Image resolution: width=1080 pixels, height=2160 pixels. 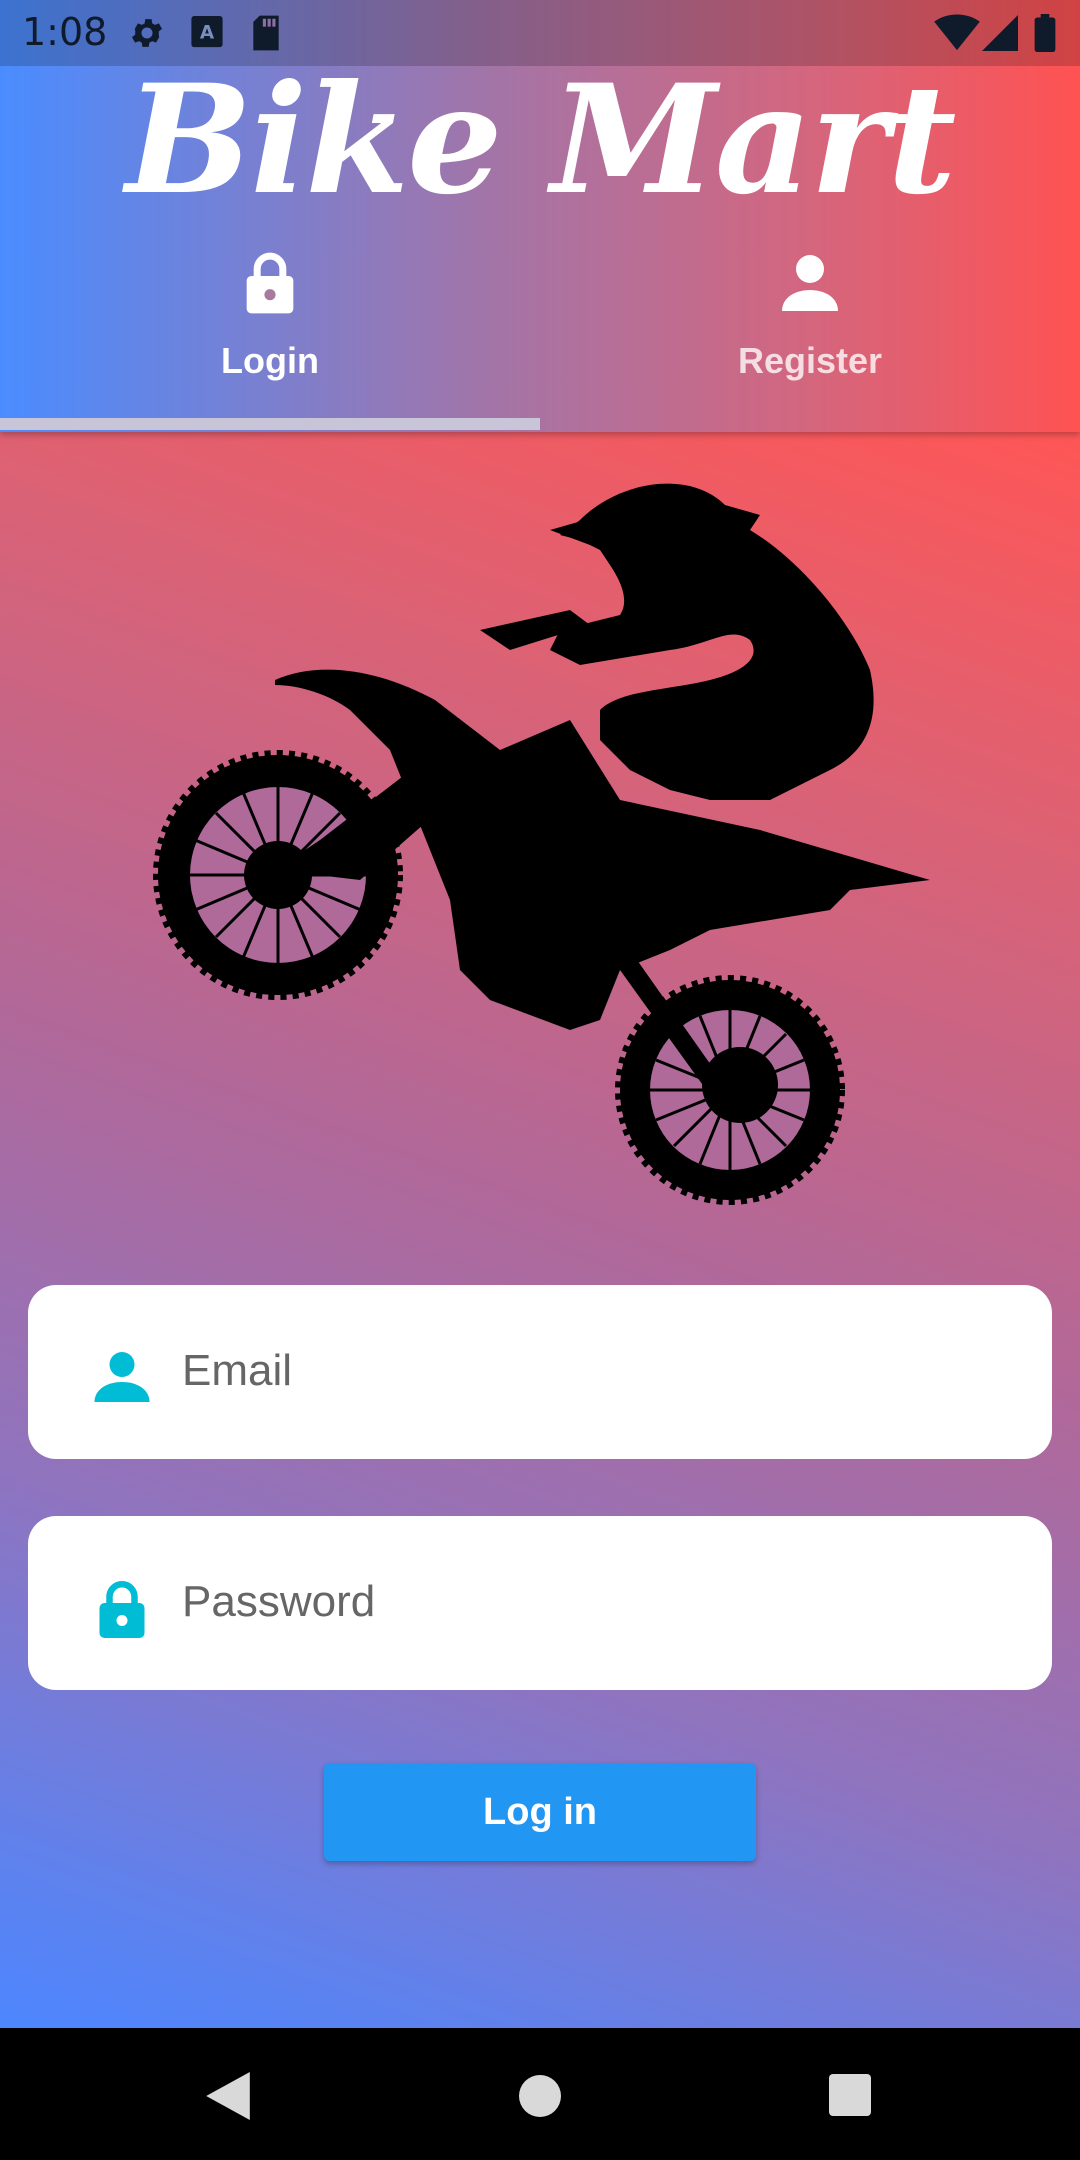 I want to click on svg-text: A, so click(x=207, y=33).